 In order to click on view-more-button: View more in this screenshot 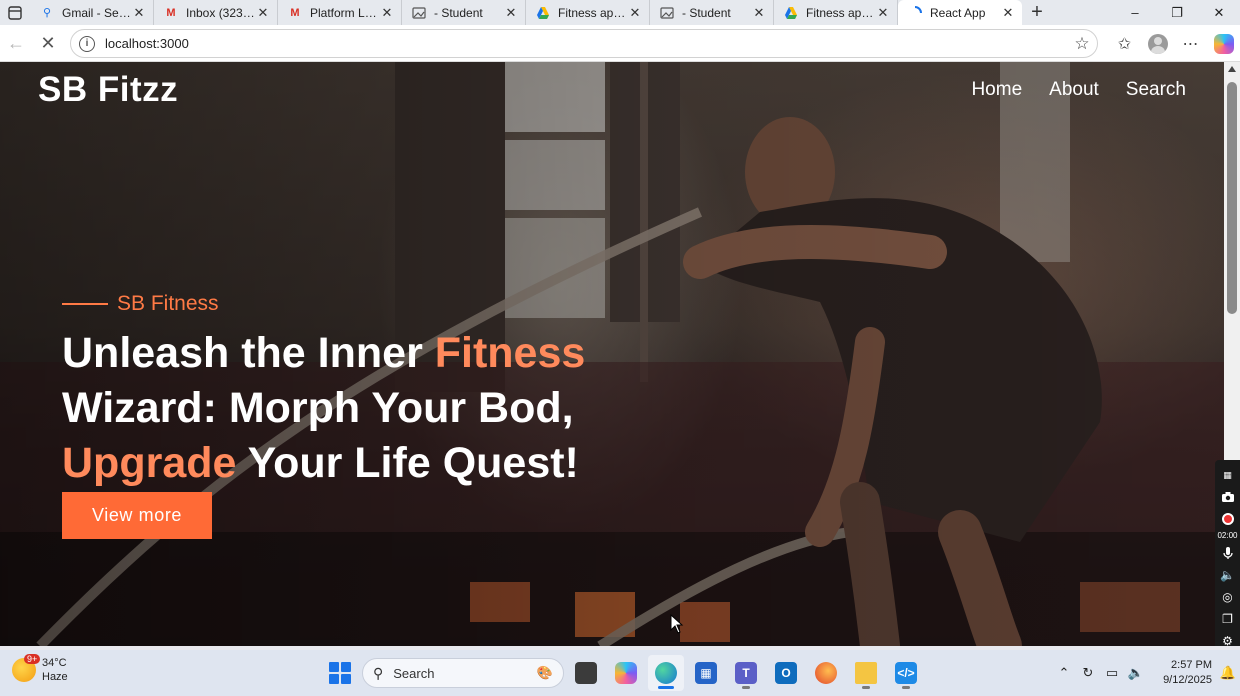, I will do `click(137, 515)`.